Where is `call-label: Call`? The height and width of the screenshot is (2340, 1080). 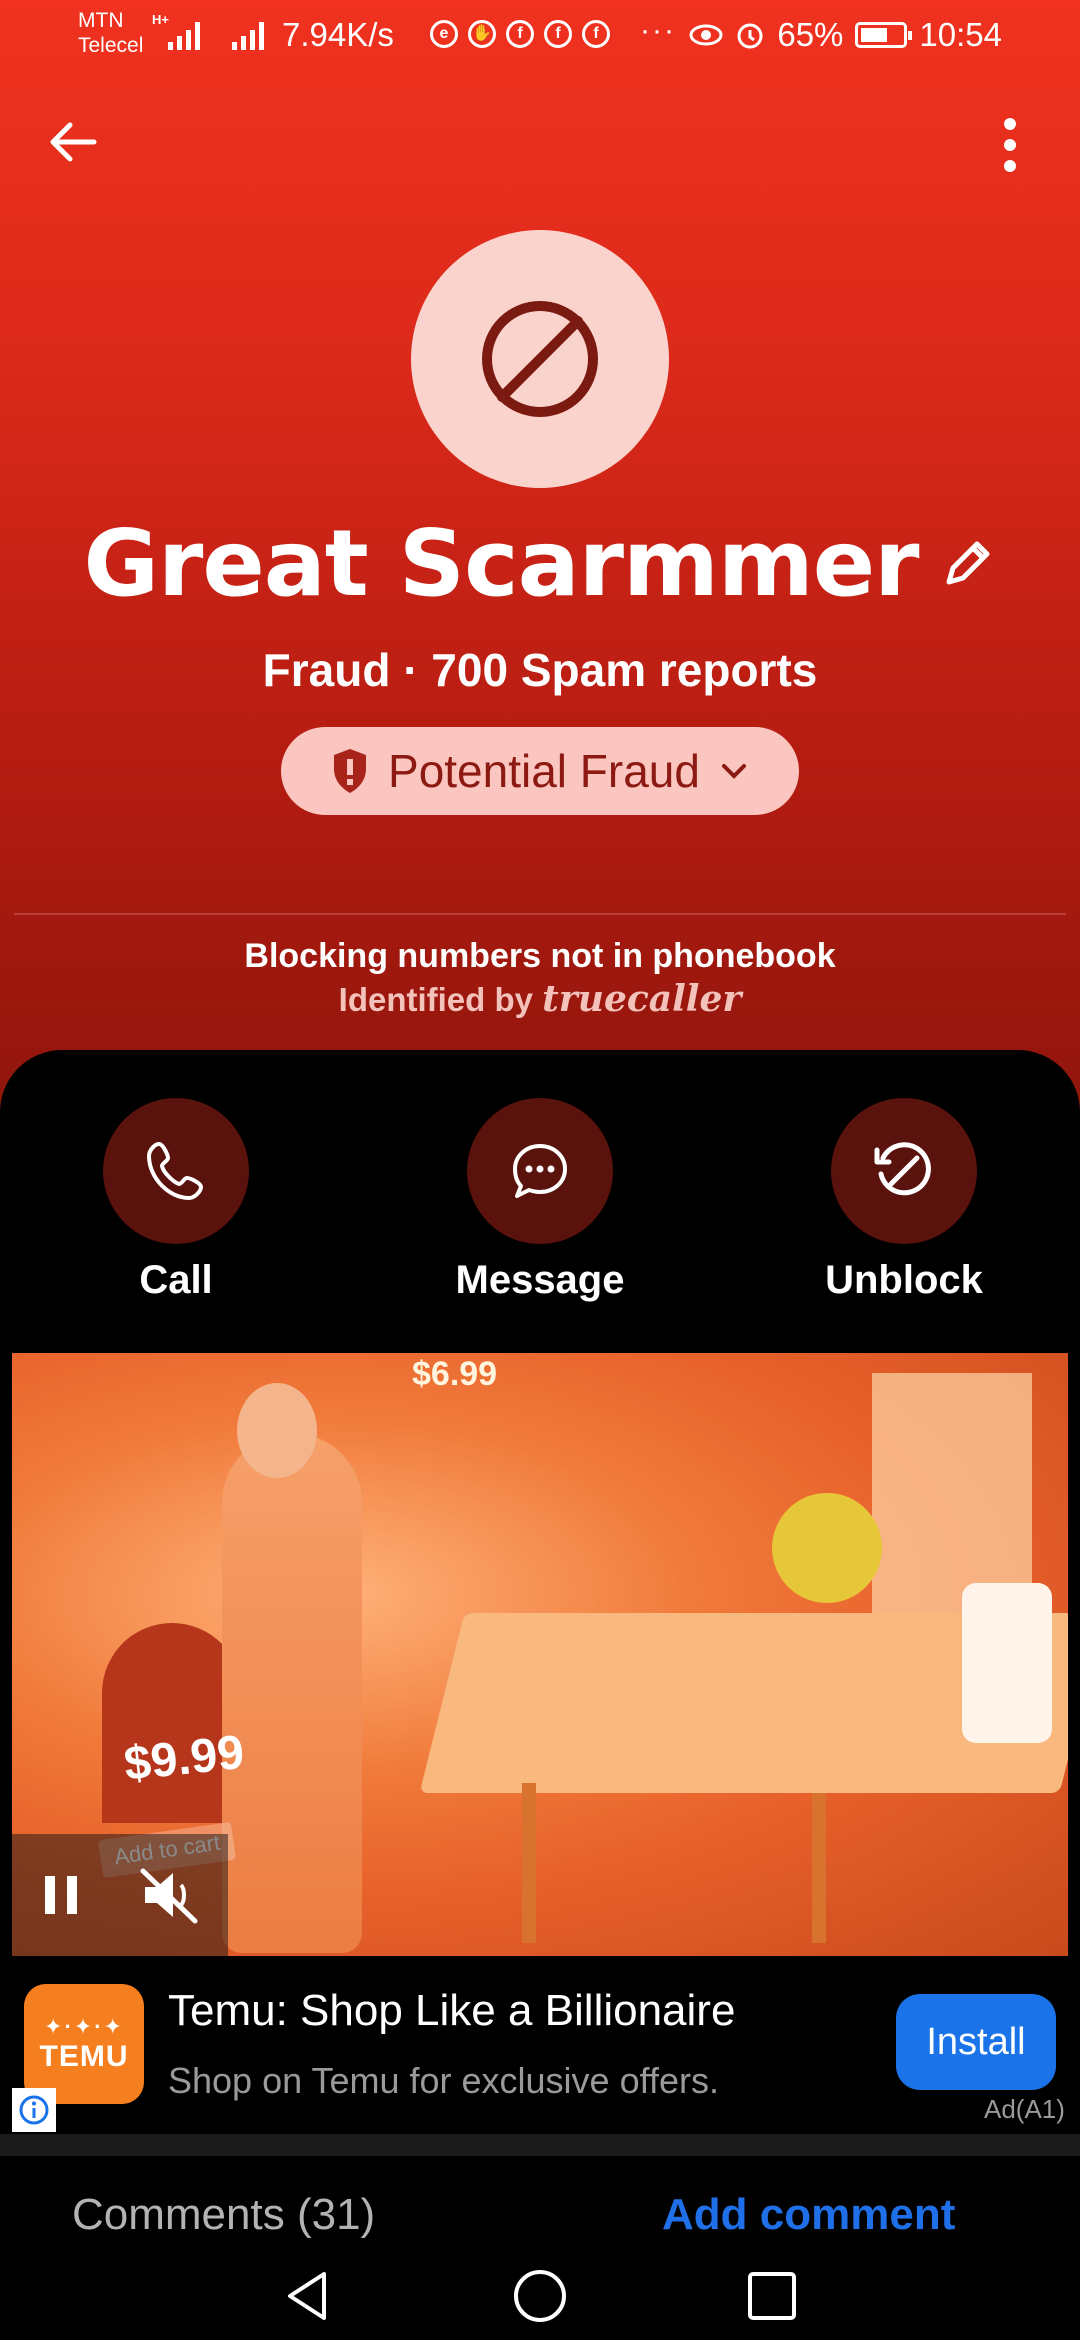
call-label: Call is located at coordinates (176, 1280).